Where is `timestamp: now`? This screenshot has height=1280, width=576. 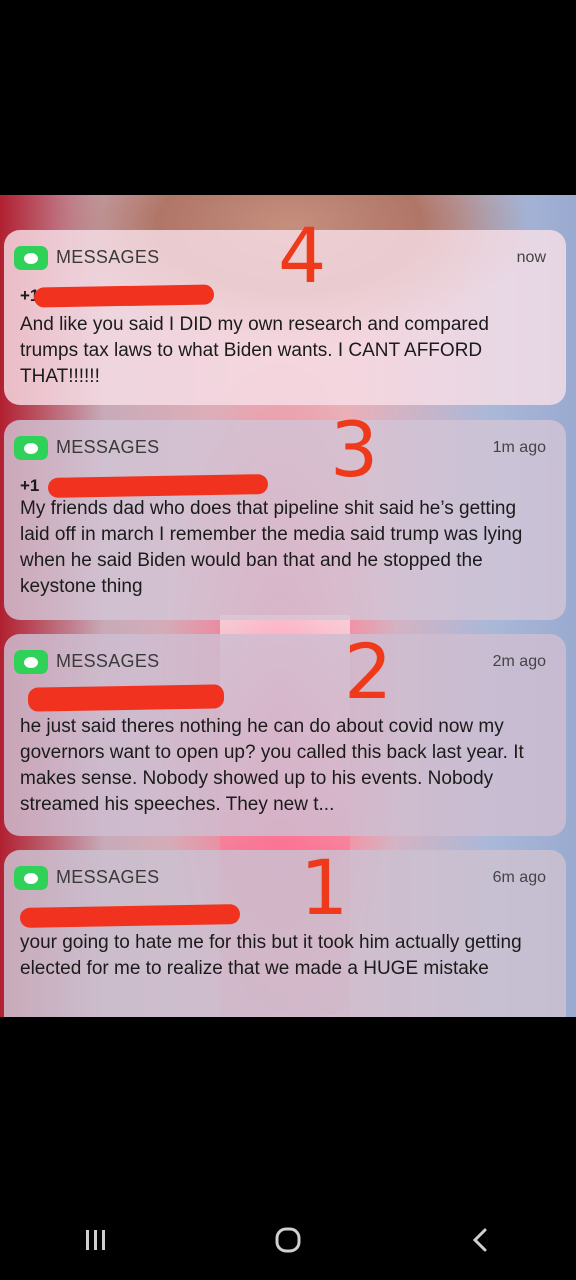
timestamp: now is located at coordinates (531, 257).